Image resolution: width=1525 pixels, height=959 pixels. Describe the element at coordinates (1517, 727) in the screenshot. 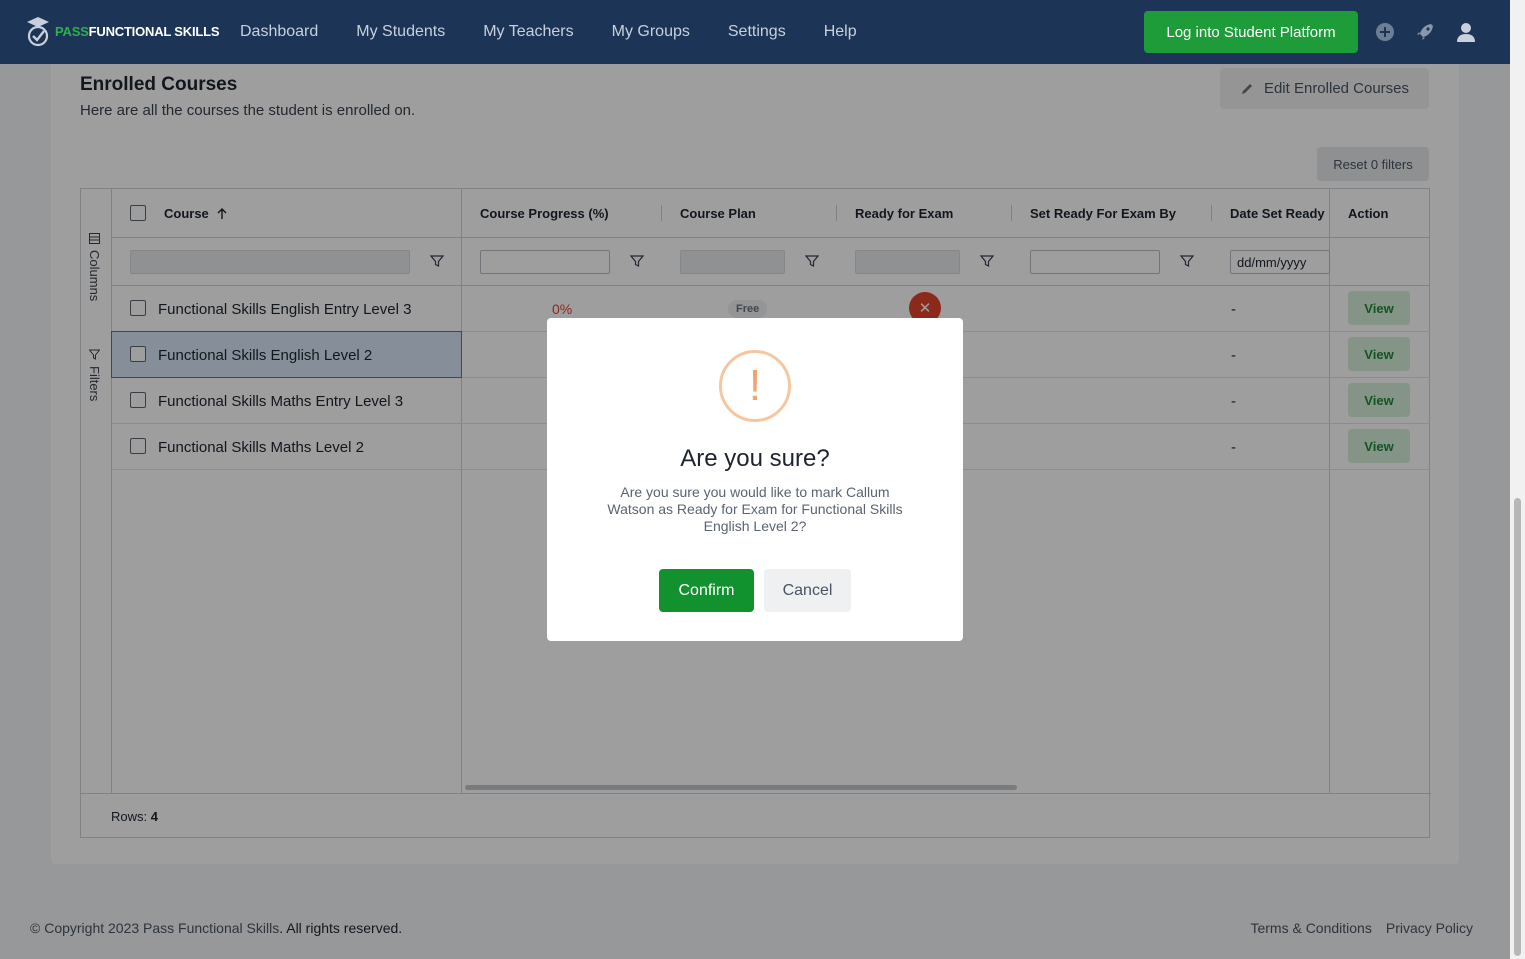

I see `vertical-scrollbar-thumb` at that location.